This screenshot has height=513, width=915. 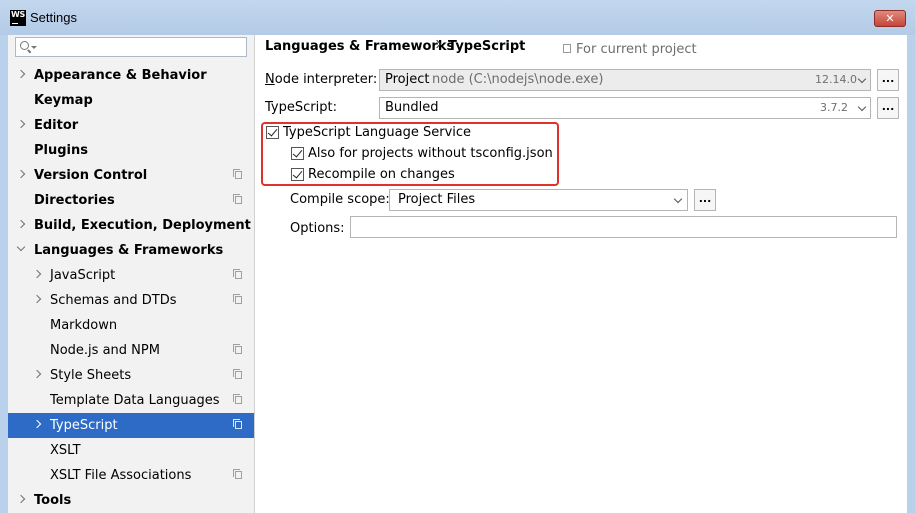 What do you see at coordinates (91, 175) in the screenshot?
I see `sidebar-item-label: Version Control` at bounding box center [91, 175].